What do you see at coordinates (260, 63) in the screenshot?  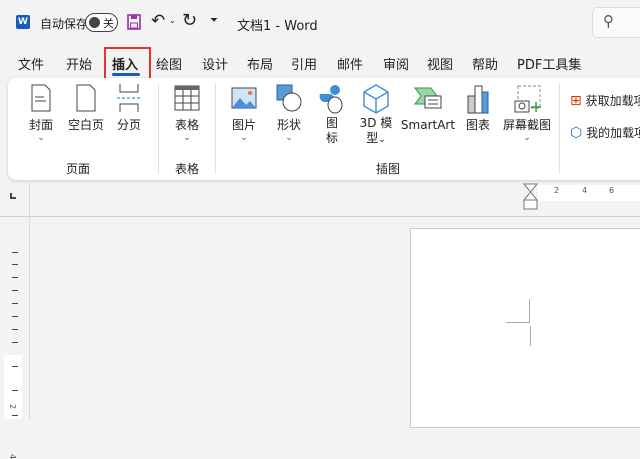 I see `tab-5: 布局` at bounding box center [260, 63].